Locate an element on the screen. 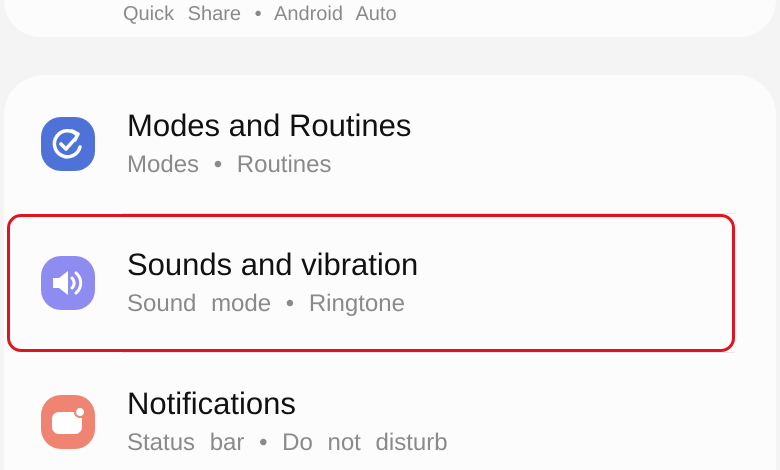 Image resolution: width=780 pixels, height=470 pixels. settings-title: Notifications is located at coordinates (212, 404).